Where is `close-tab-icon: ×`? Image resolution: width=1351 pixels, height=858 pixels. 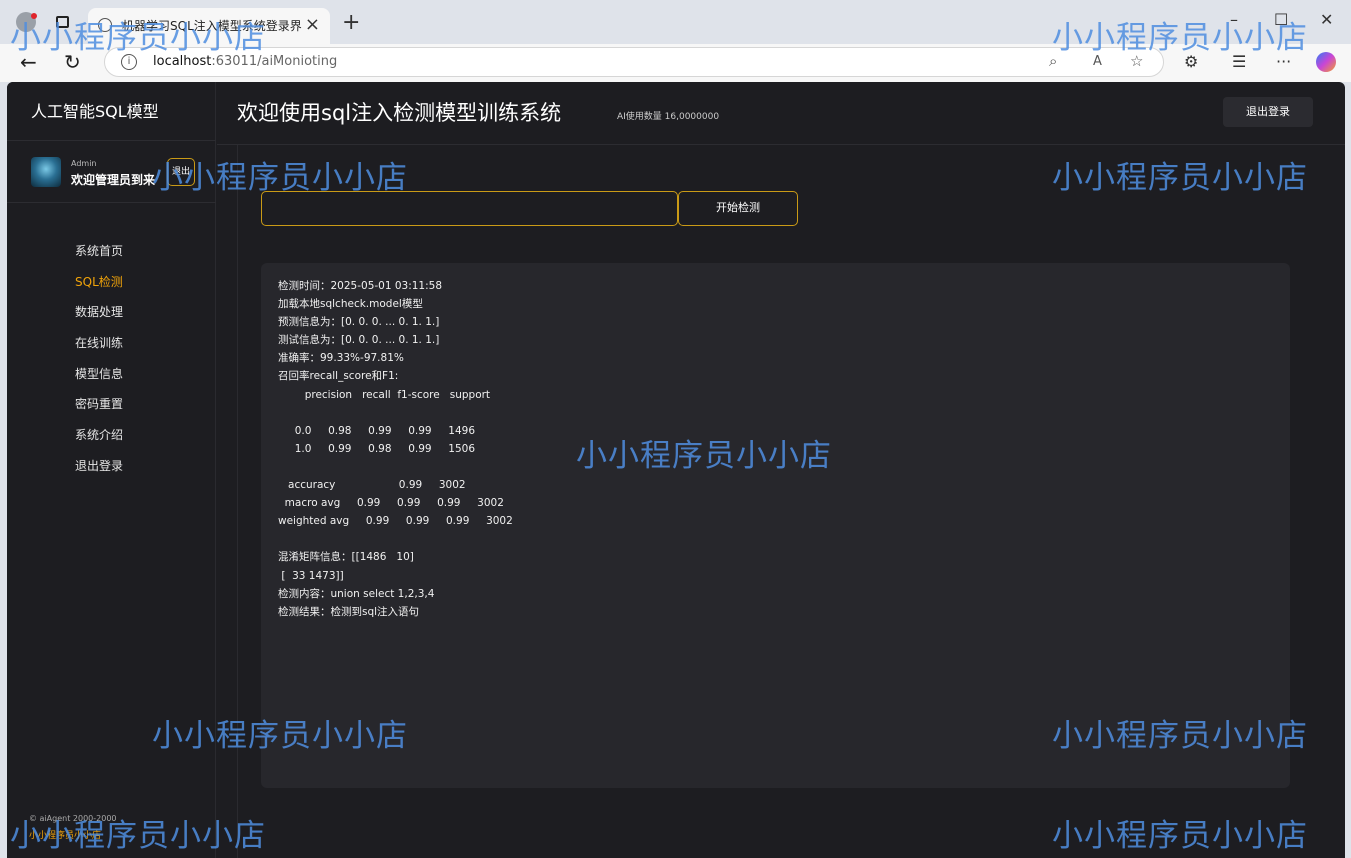
close-tab-icon: × is located at coordinates (312, 24).